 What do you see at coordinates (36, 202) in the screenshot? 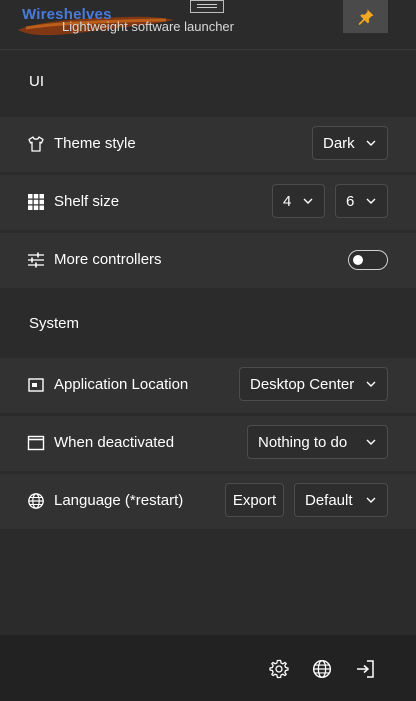
I see `grid-icon` at bounding box center [36, 202].